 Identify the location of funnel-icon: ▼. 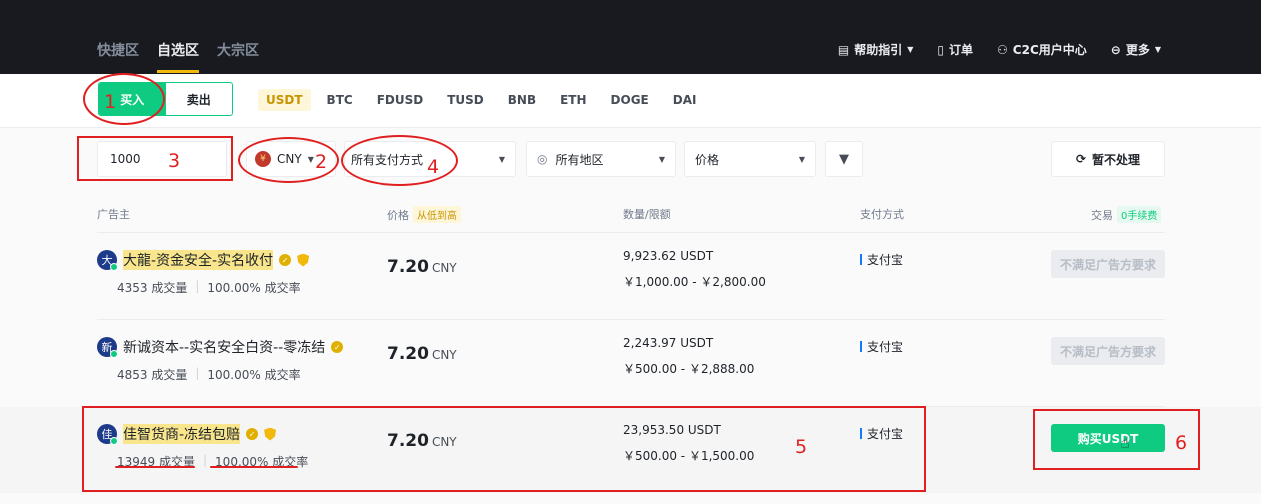
(844, 159).